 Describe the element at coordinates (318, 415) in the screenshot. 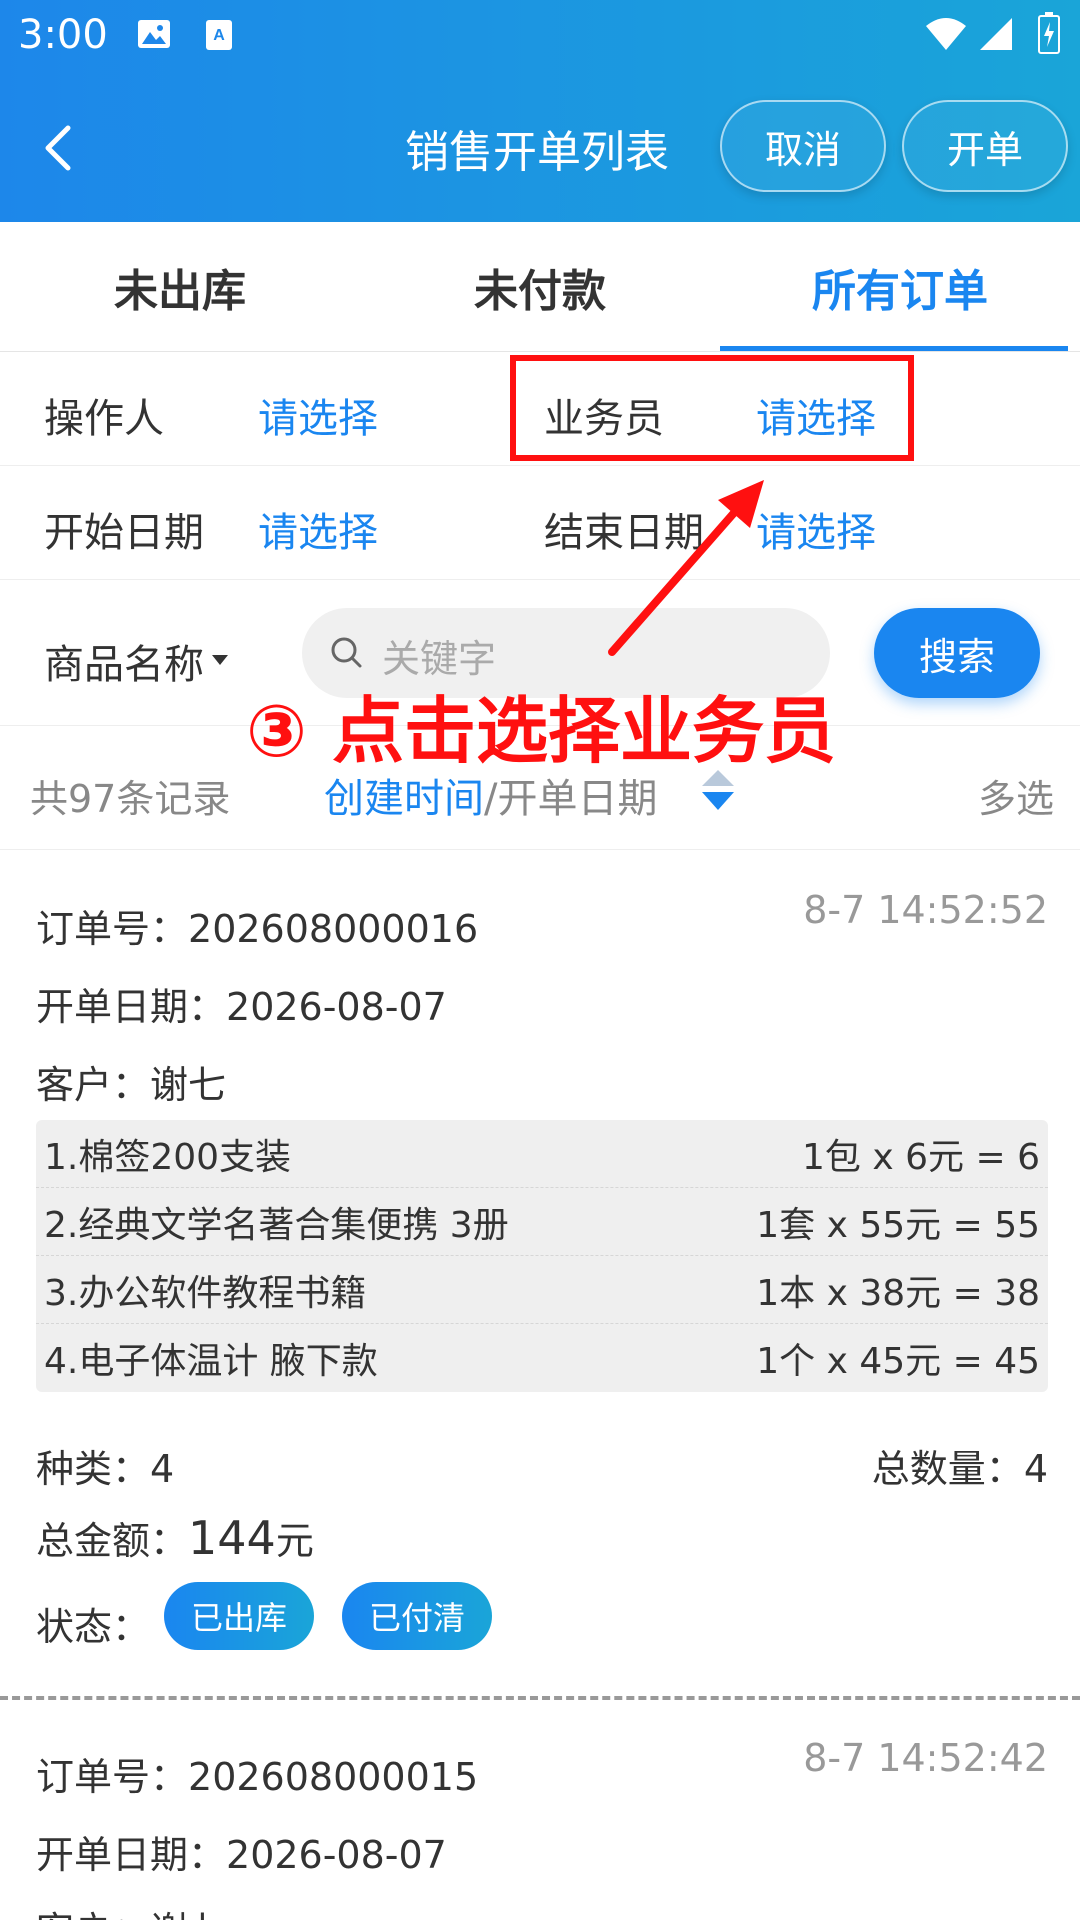

I see `operator-select: 请选择` at that location.